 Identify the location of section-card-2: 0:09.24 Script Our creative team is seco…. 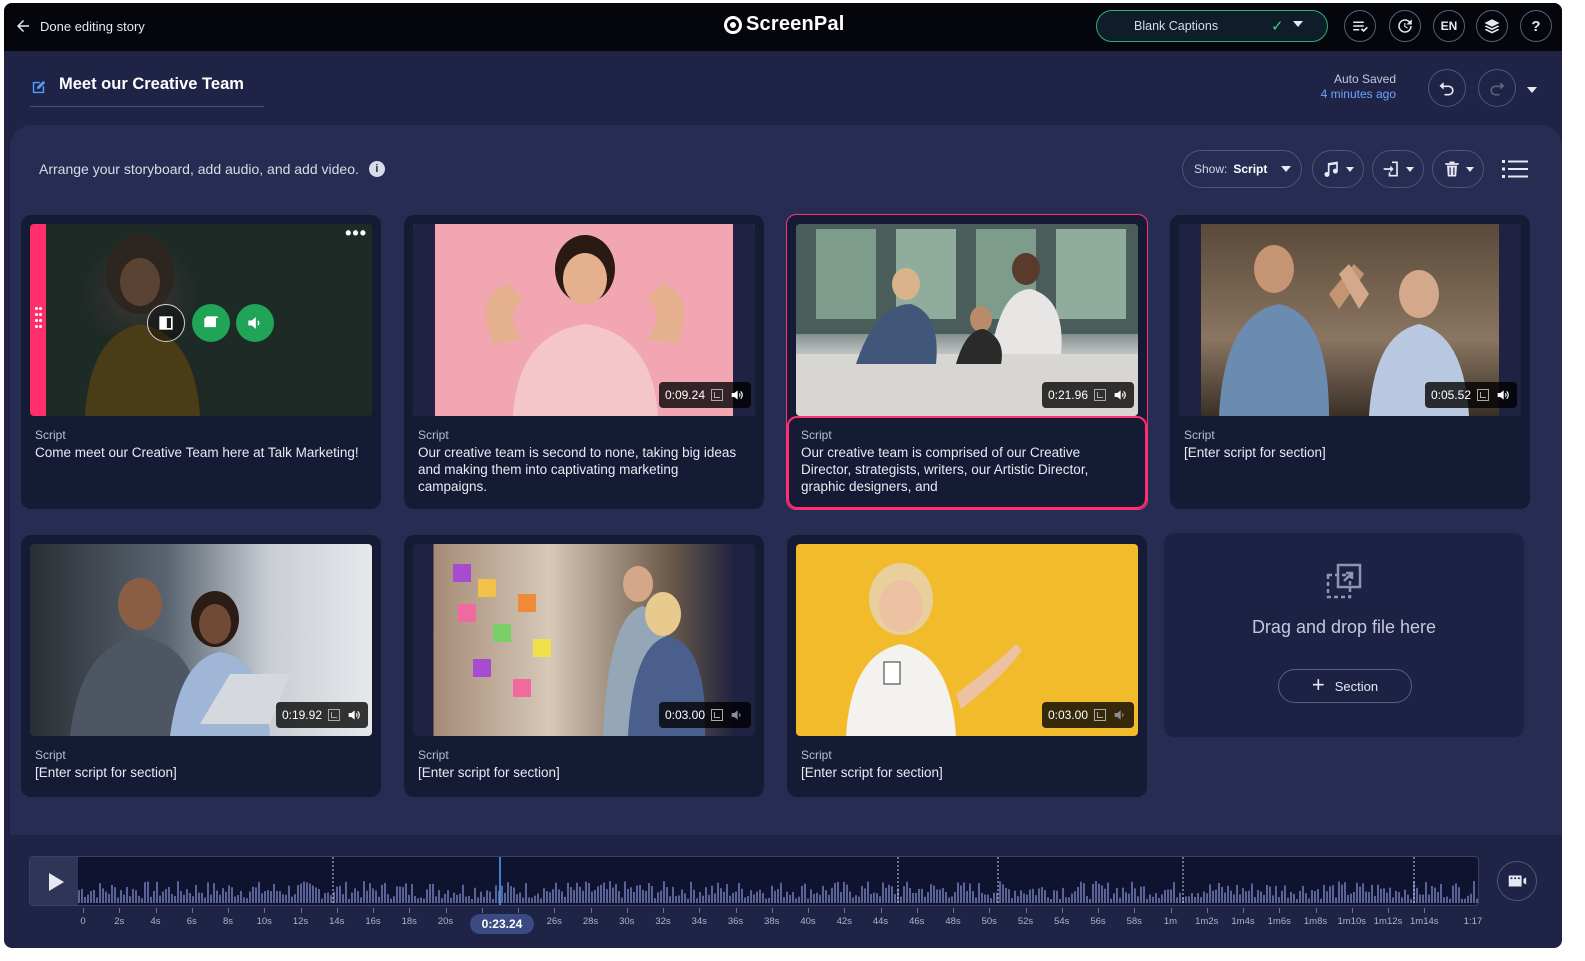
(584, 362).